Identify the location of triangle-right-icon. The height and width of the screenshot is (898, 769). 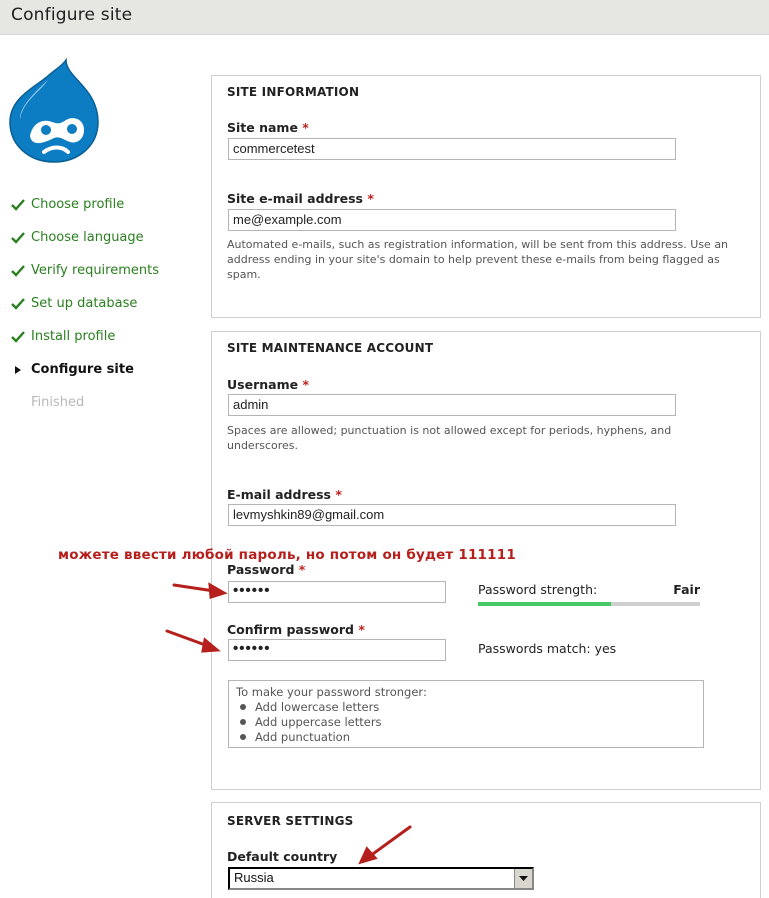
(18, 370).